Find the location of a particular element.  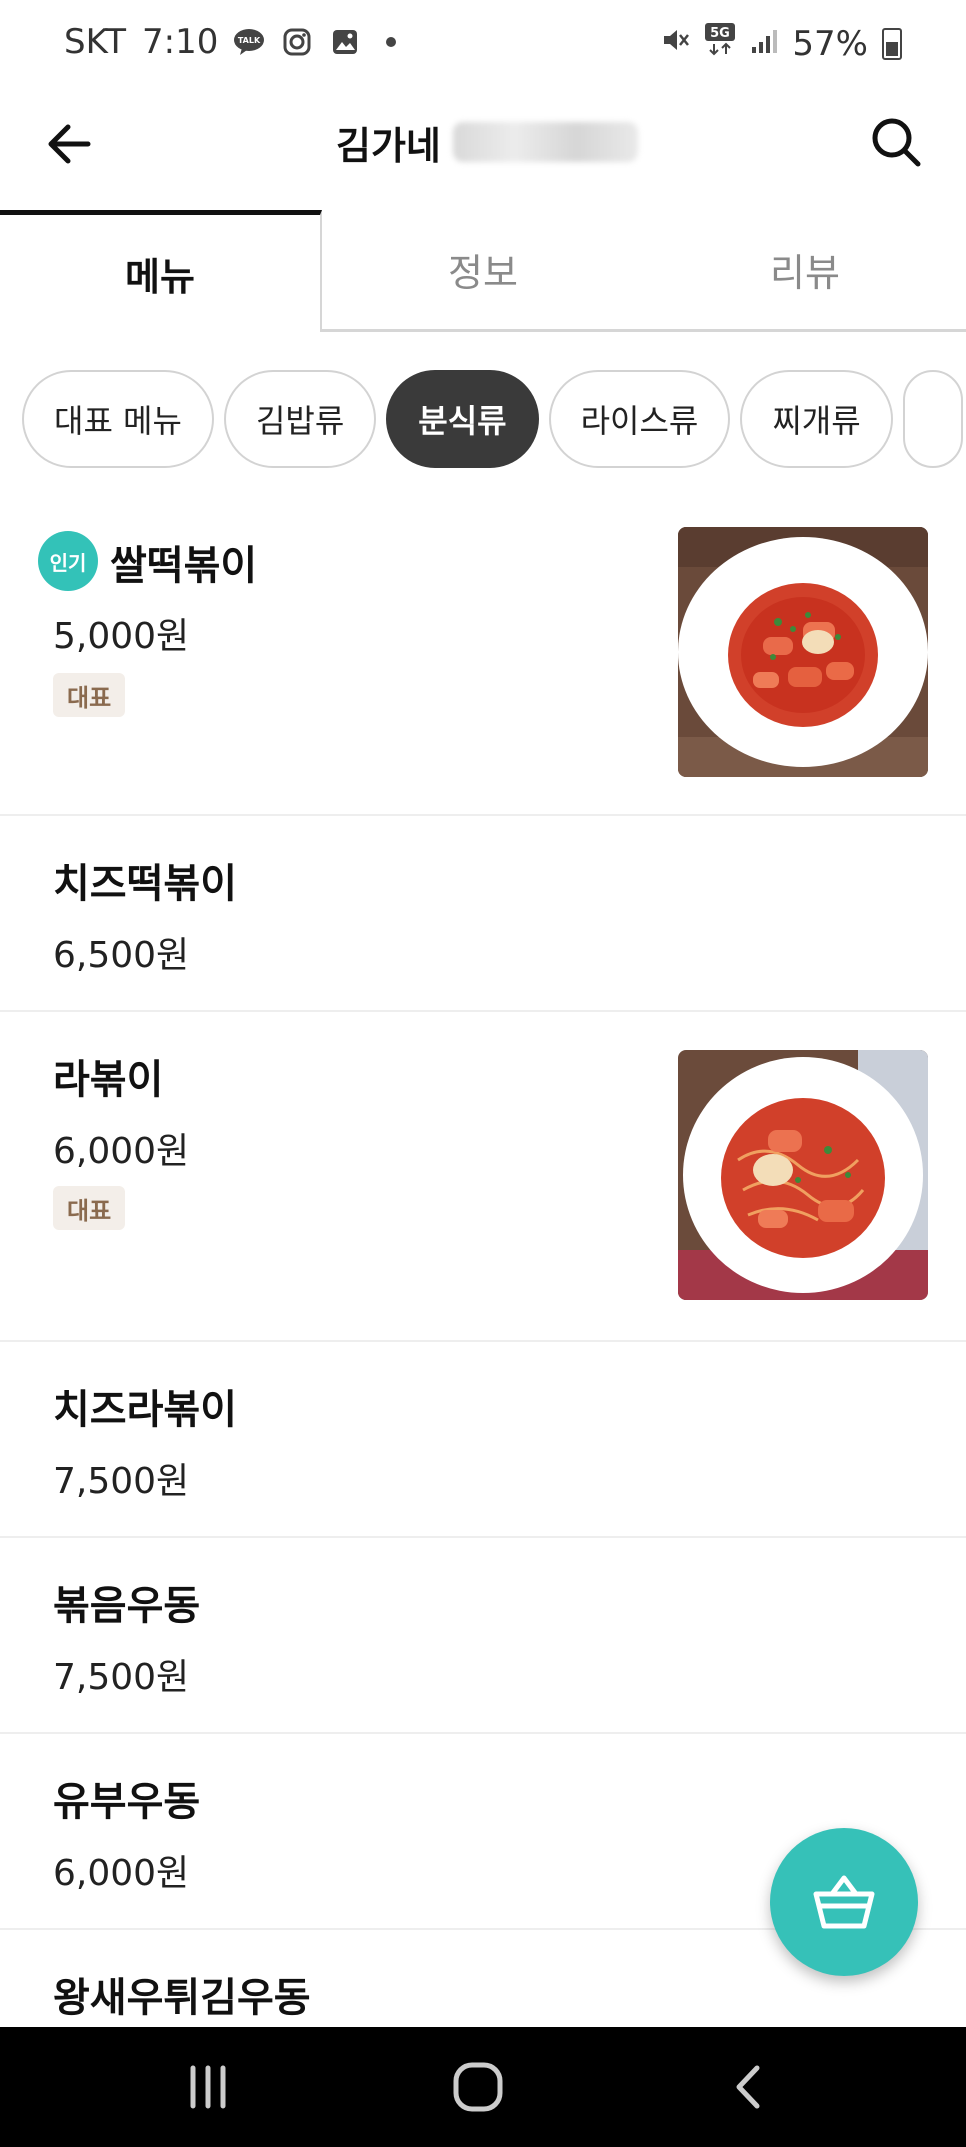

system-nav-bar is located at coordinates (483, 2087).